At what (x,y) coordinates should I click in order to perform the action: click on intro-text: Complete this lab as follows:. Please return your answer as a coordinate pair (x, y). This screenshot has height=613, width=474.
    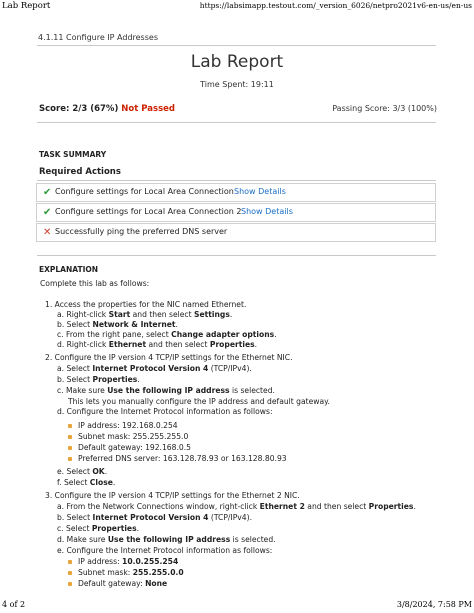
    Looking at the image, I should click on (95, 283).